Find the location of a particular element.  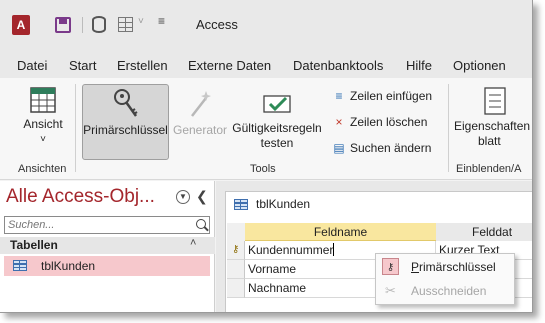

gueltigkeitsregeln-label-2: testen is located at coordinates (277, 143).